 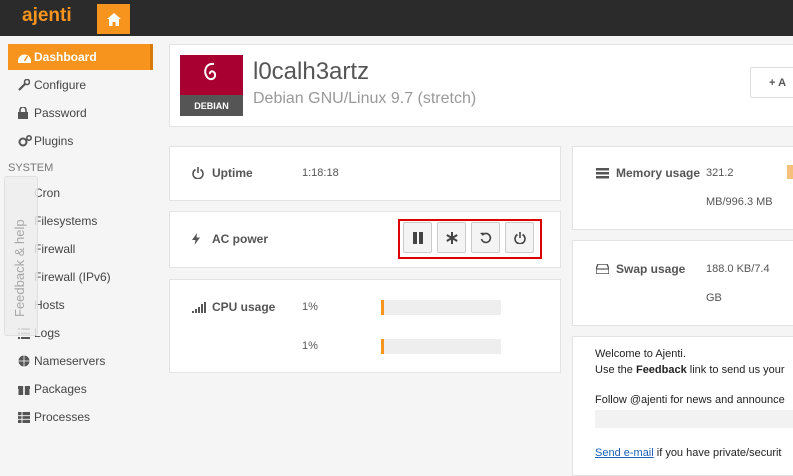 What do you see at coordinates (47, 16) in the screenshot?
I see `app-logo: ajenti` at bounding box center [47, 16].